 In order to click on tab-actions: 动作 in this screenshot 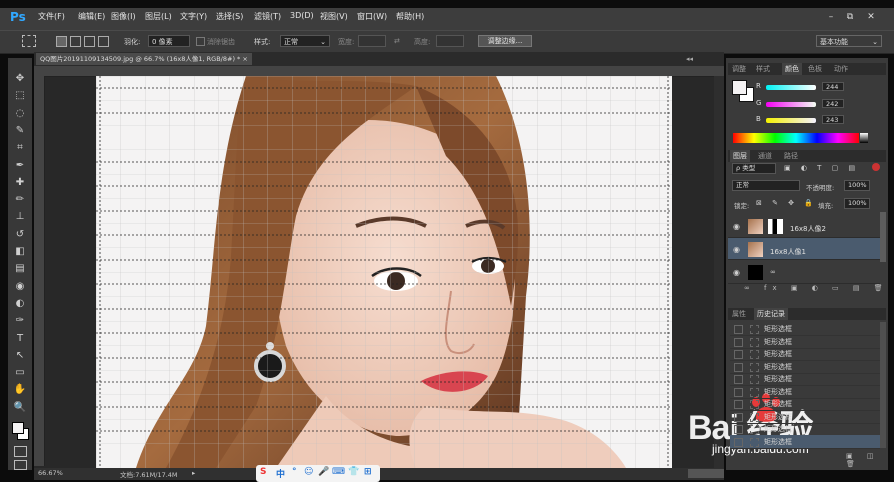, I will do `click(841, 69)`.